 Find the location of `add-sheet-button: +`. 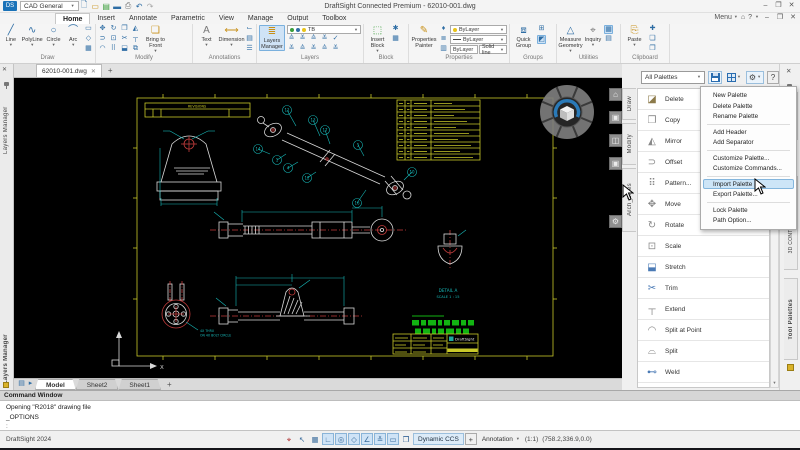

add-sheet-button: + is located at coordinates (169, 384).